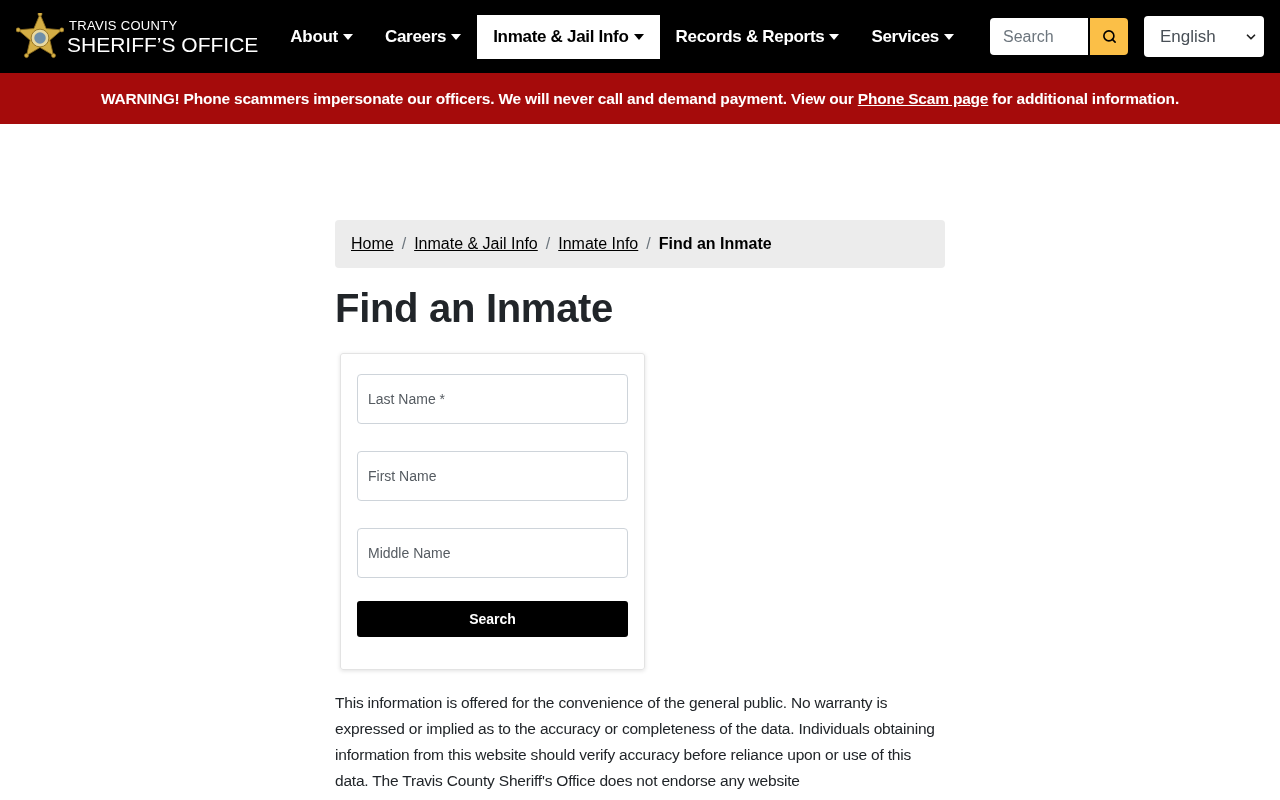 This screenshot has width=1280, height=800. What do you see at coordinates (123, 25) in the screenshot?
I see `logo-subtitle: TRAVIS COUNTY` at bounding box center [123, 25].